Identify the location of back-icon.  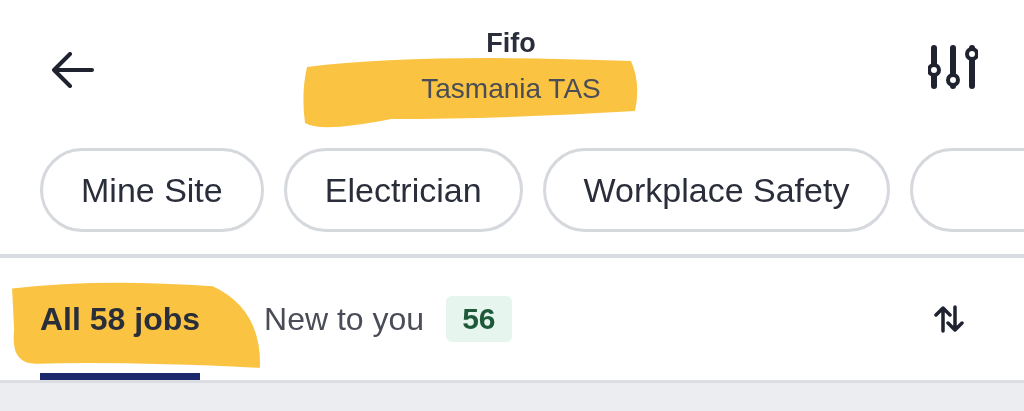
(72, 70).